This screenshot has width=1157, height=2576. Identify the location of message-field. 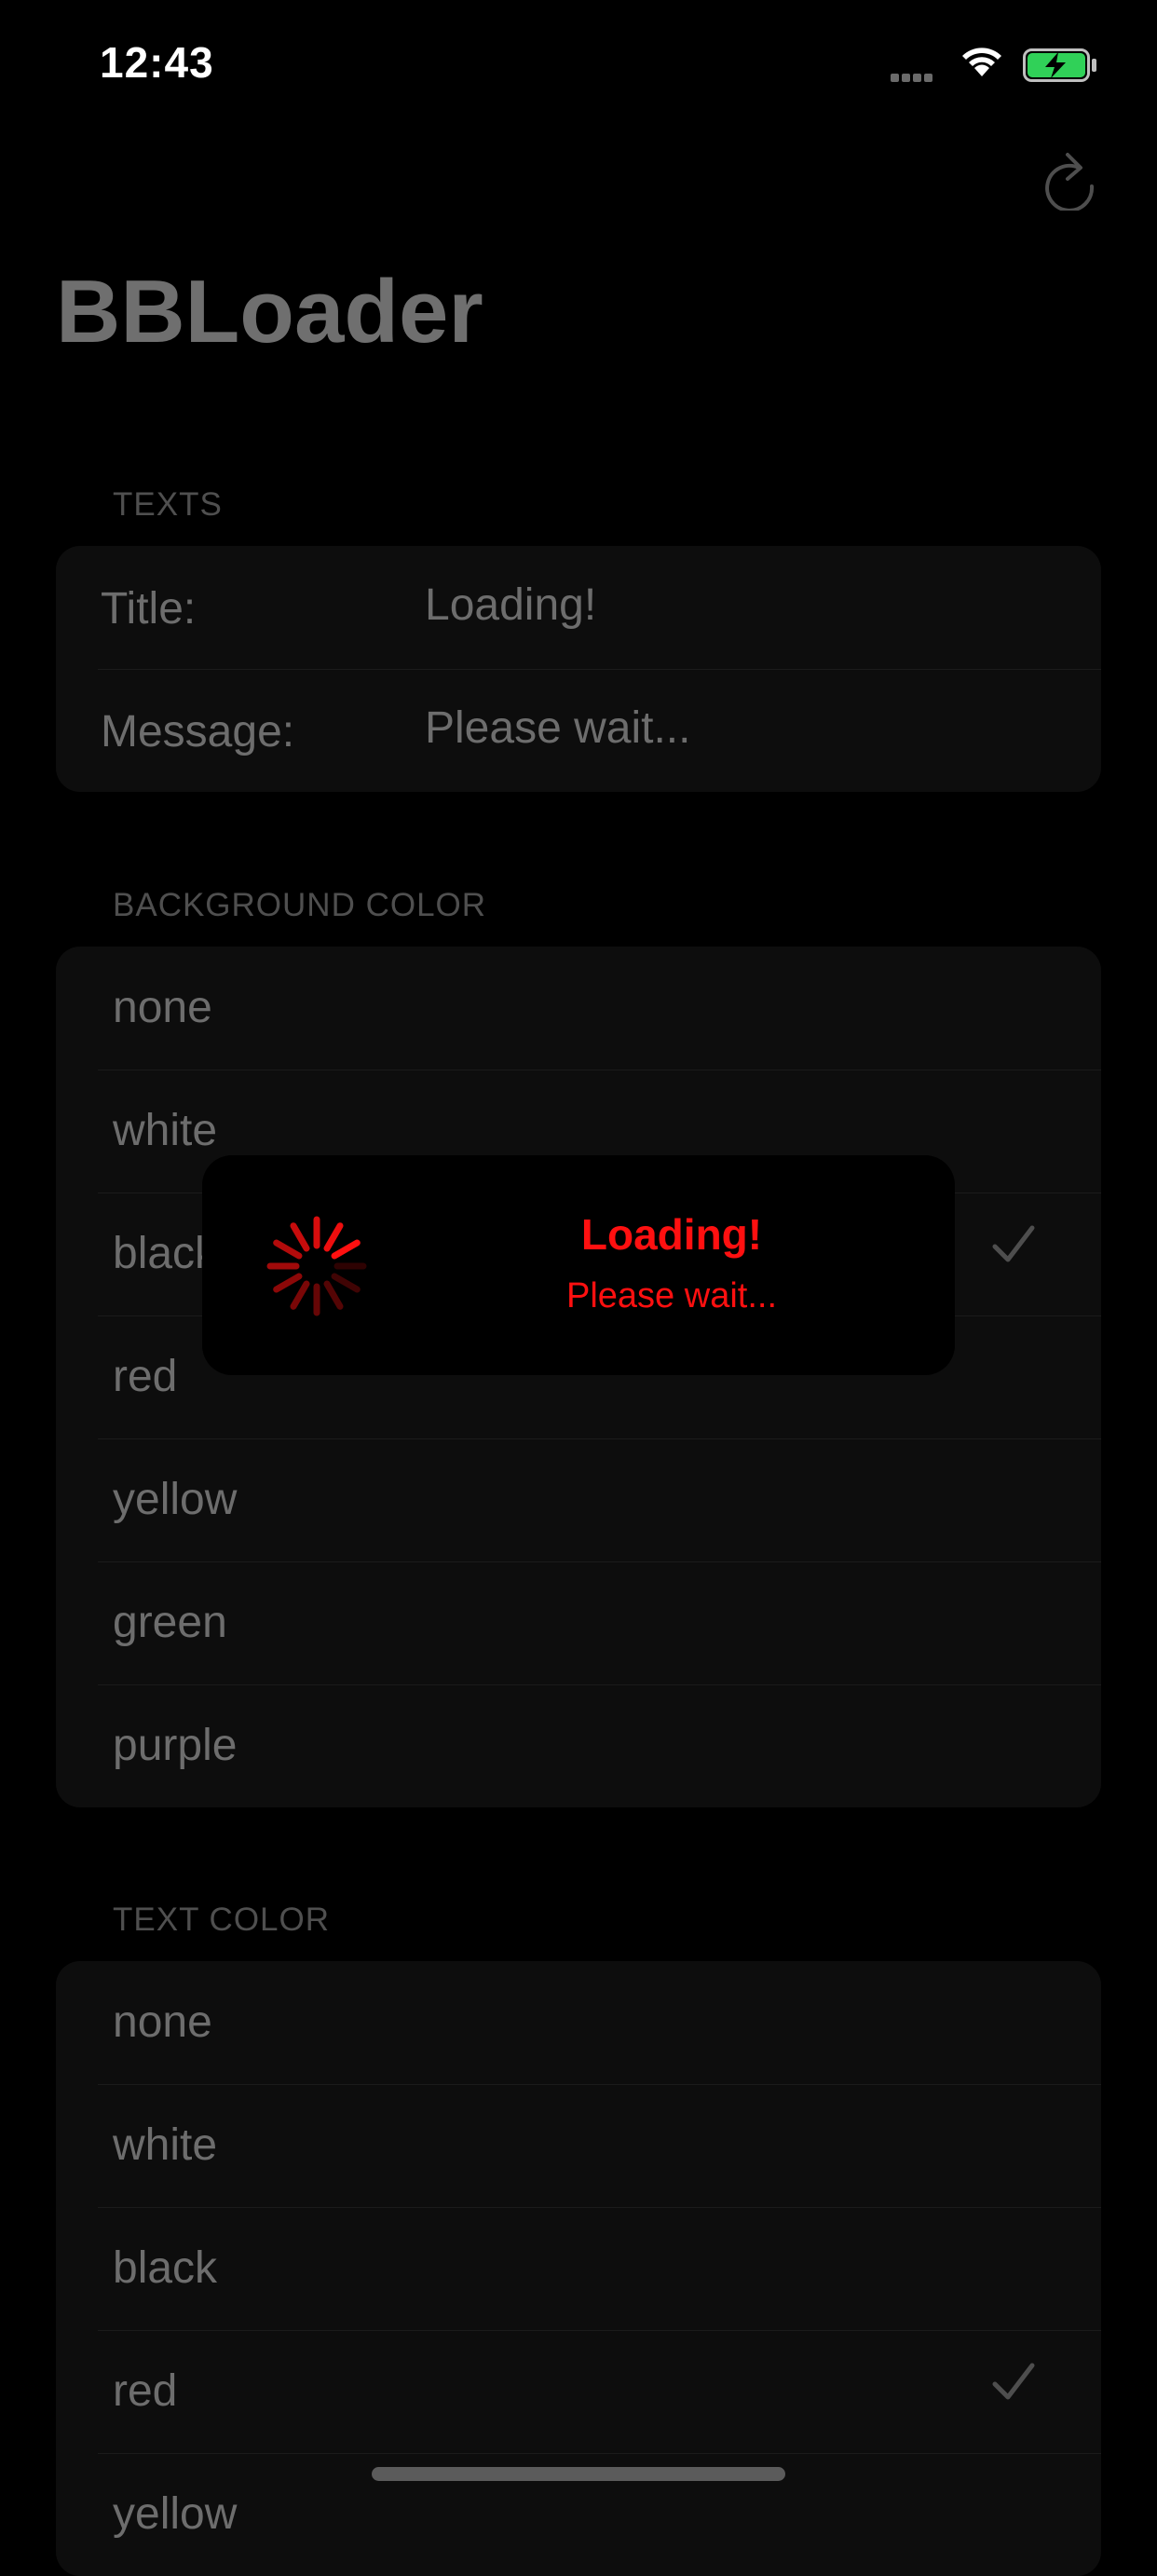
(741, 728).